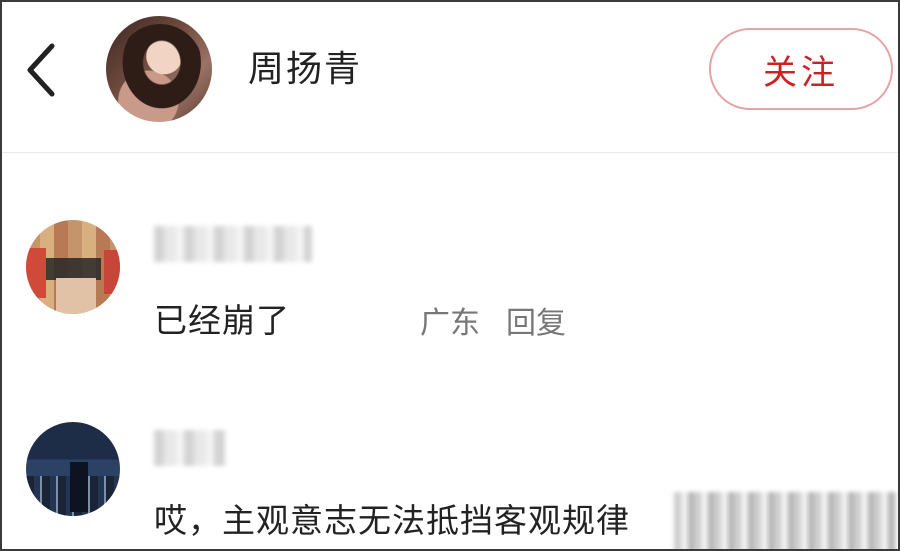 This screenshot has width=900, height=551. Describe the element at coordinates (450, 152) in the screenshot. I see `header-divider` at that location.